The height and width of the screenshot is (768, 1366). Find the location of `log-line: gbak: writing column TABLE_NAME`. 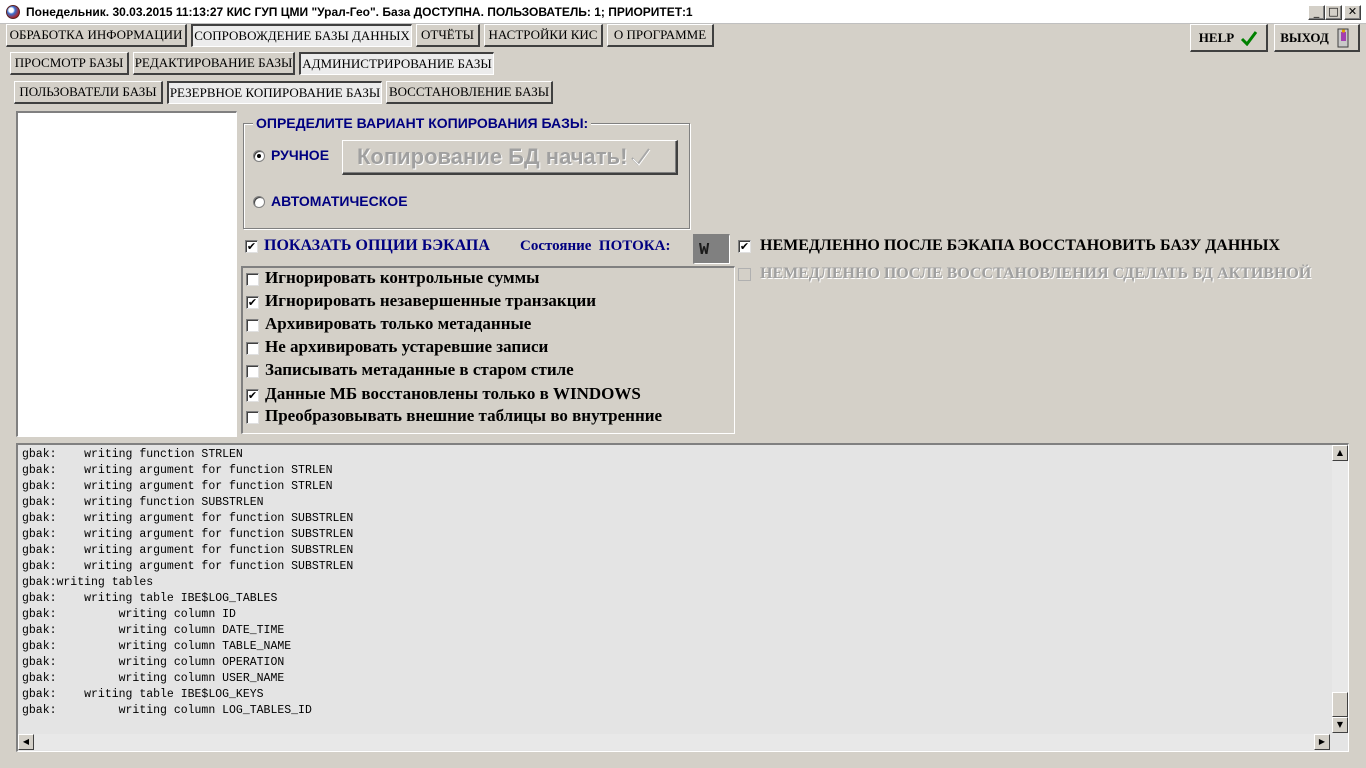

log-line: gbak: writing column TABLE_NAME is located at coordinates (157, 646).